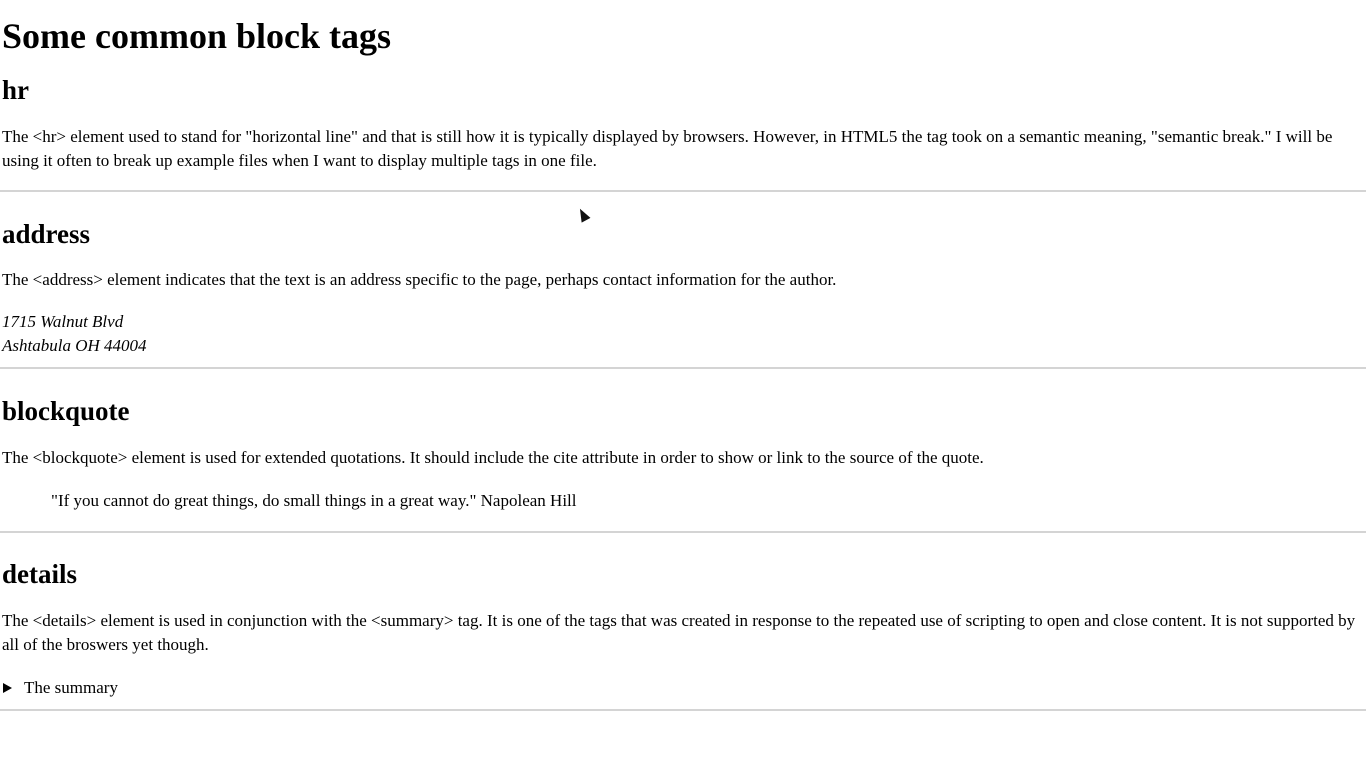  Describe the element at coordinates (63, 321) in the screenshot. I see `address-line-1: 1715 Walnut Blvd` at that location.